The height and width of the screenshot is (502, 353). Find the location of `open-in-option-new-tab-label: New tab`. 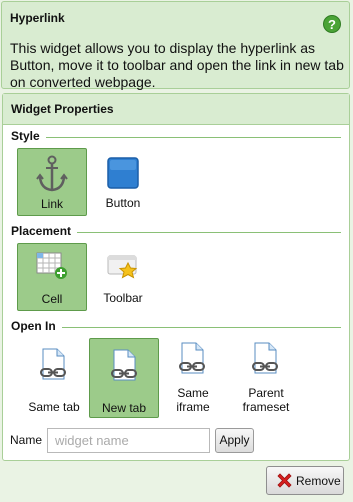

open-in-option-new-tab-label: New tab is located at coordinates (124, 408).